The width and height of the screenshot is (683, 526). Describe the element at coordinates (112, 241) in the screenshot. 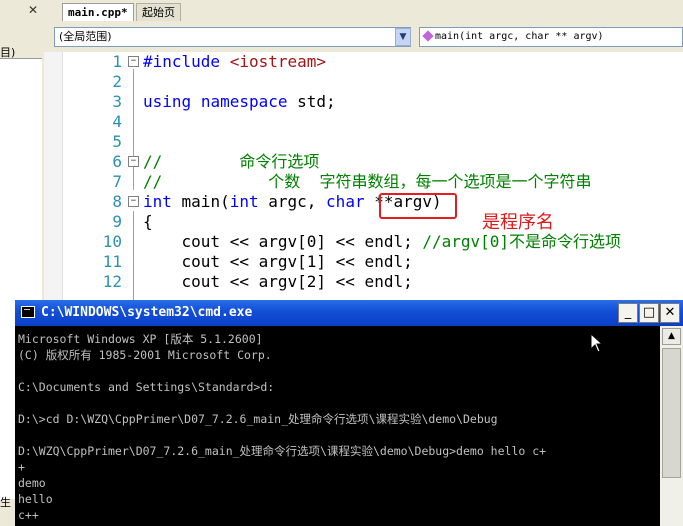

I see `line-number: 10` at that location.